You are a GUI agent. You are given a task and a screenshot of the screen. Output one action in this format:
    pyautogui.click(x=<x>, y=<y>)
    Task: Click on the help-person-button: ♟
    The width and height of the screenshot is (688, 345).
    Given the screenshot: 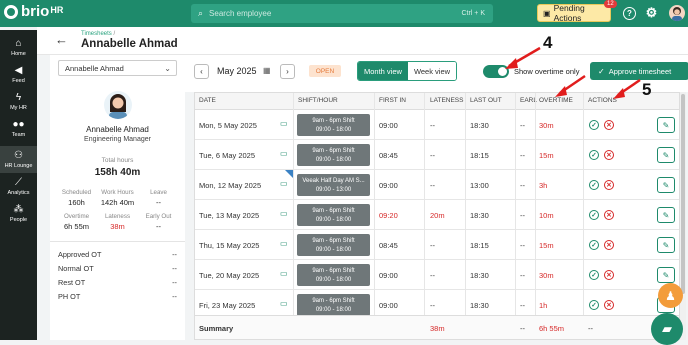 What is the action you would take?
    pyautogui.click(x=670, y=295)
    